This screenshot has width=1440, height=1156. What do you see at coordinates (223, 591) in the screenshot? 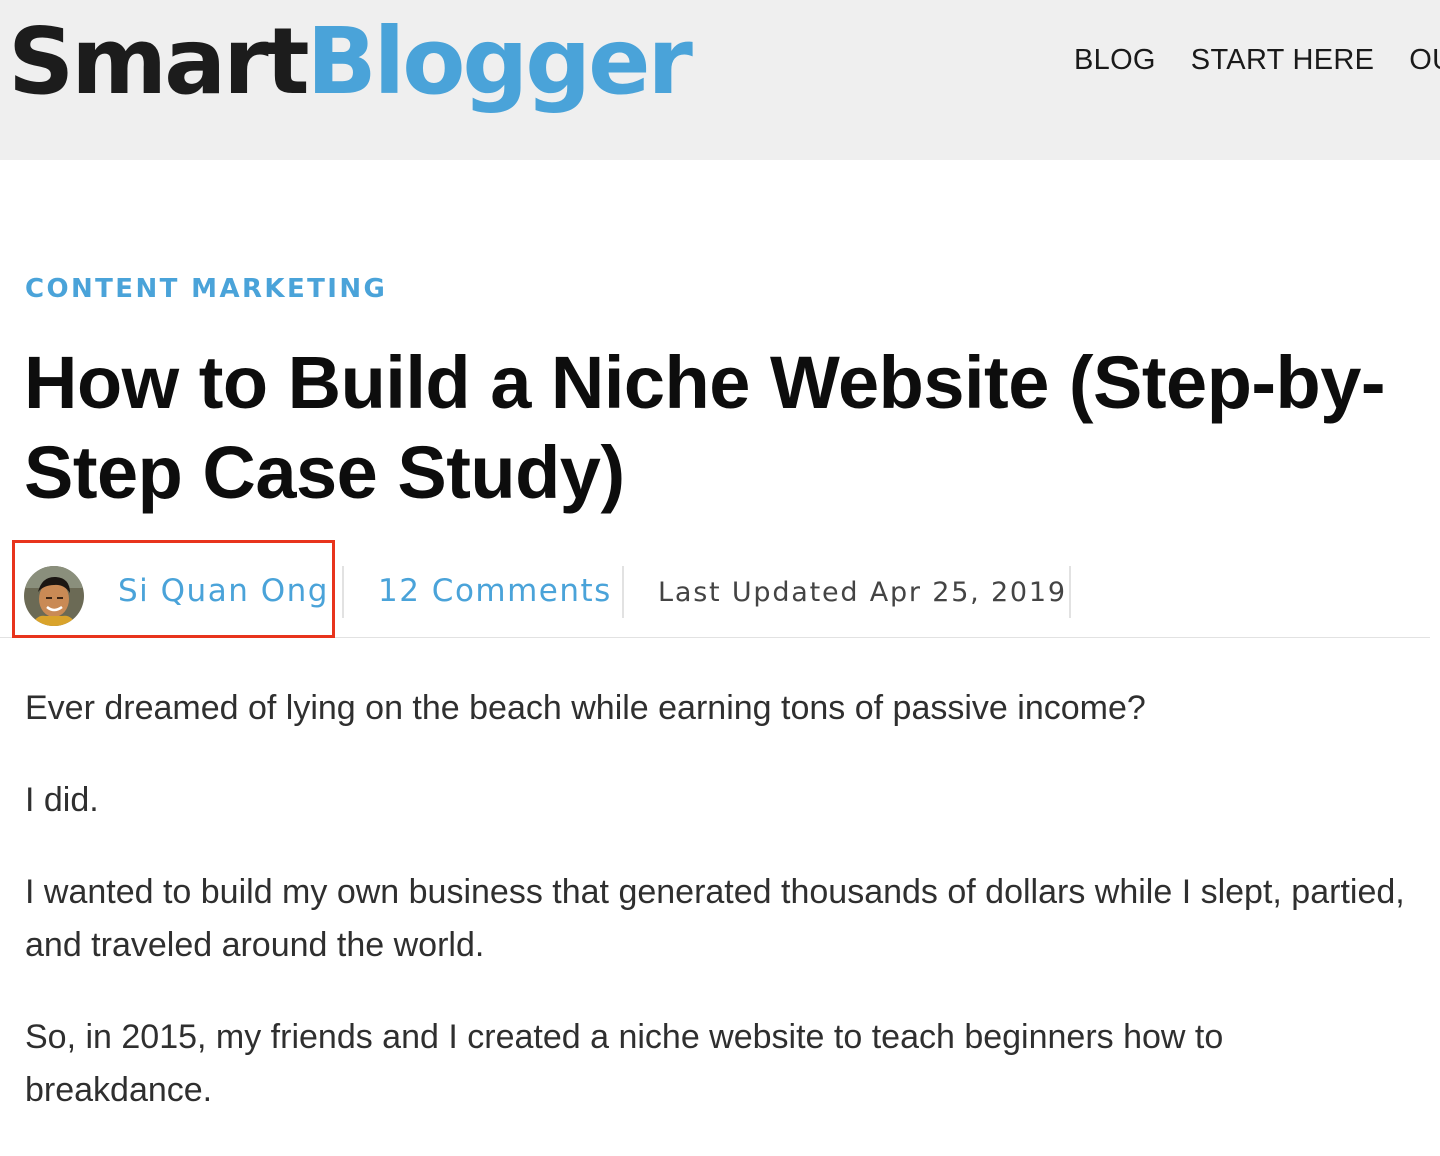
I see `author-link: Si Quan Ong` at bounding box center [223, 591].